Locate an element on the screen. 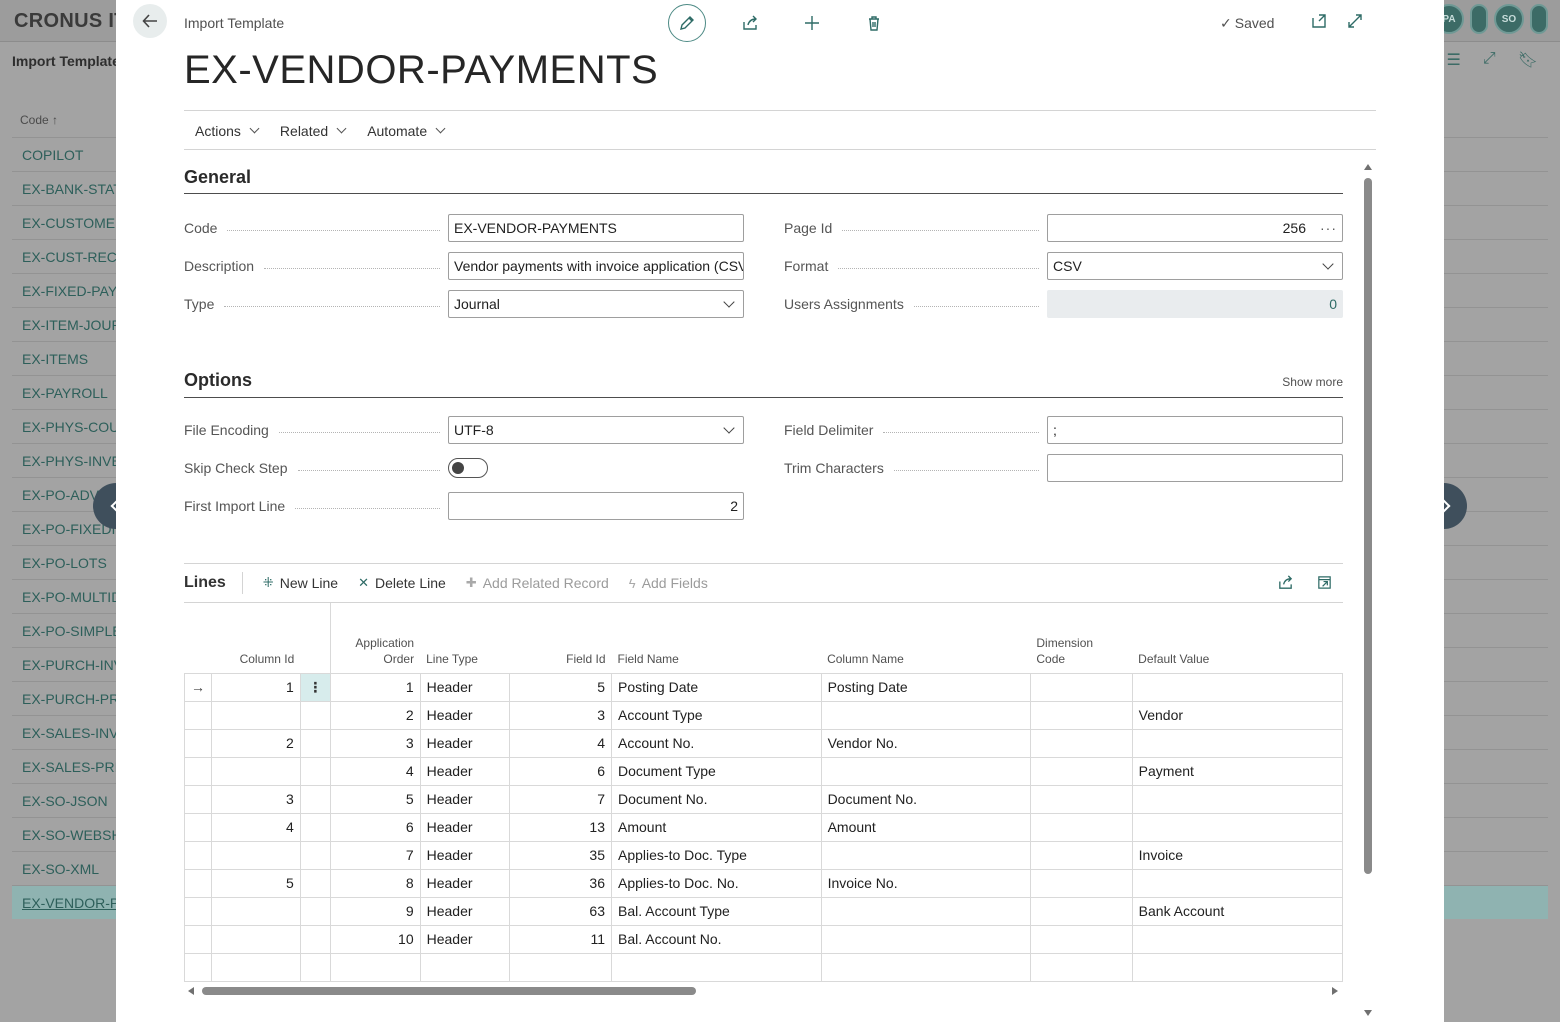 Image resolution: width=1560 pixels, height=1022 pixels. field-id-cell: 13 is located at coordinates (560, 827).